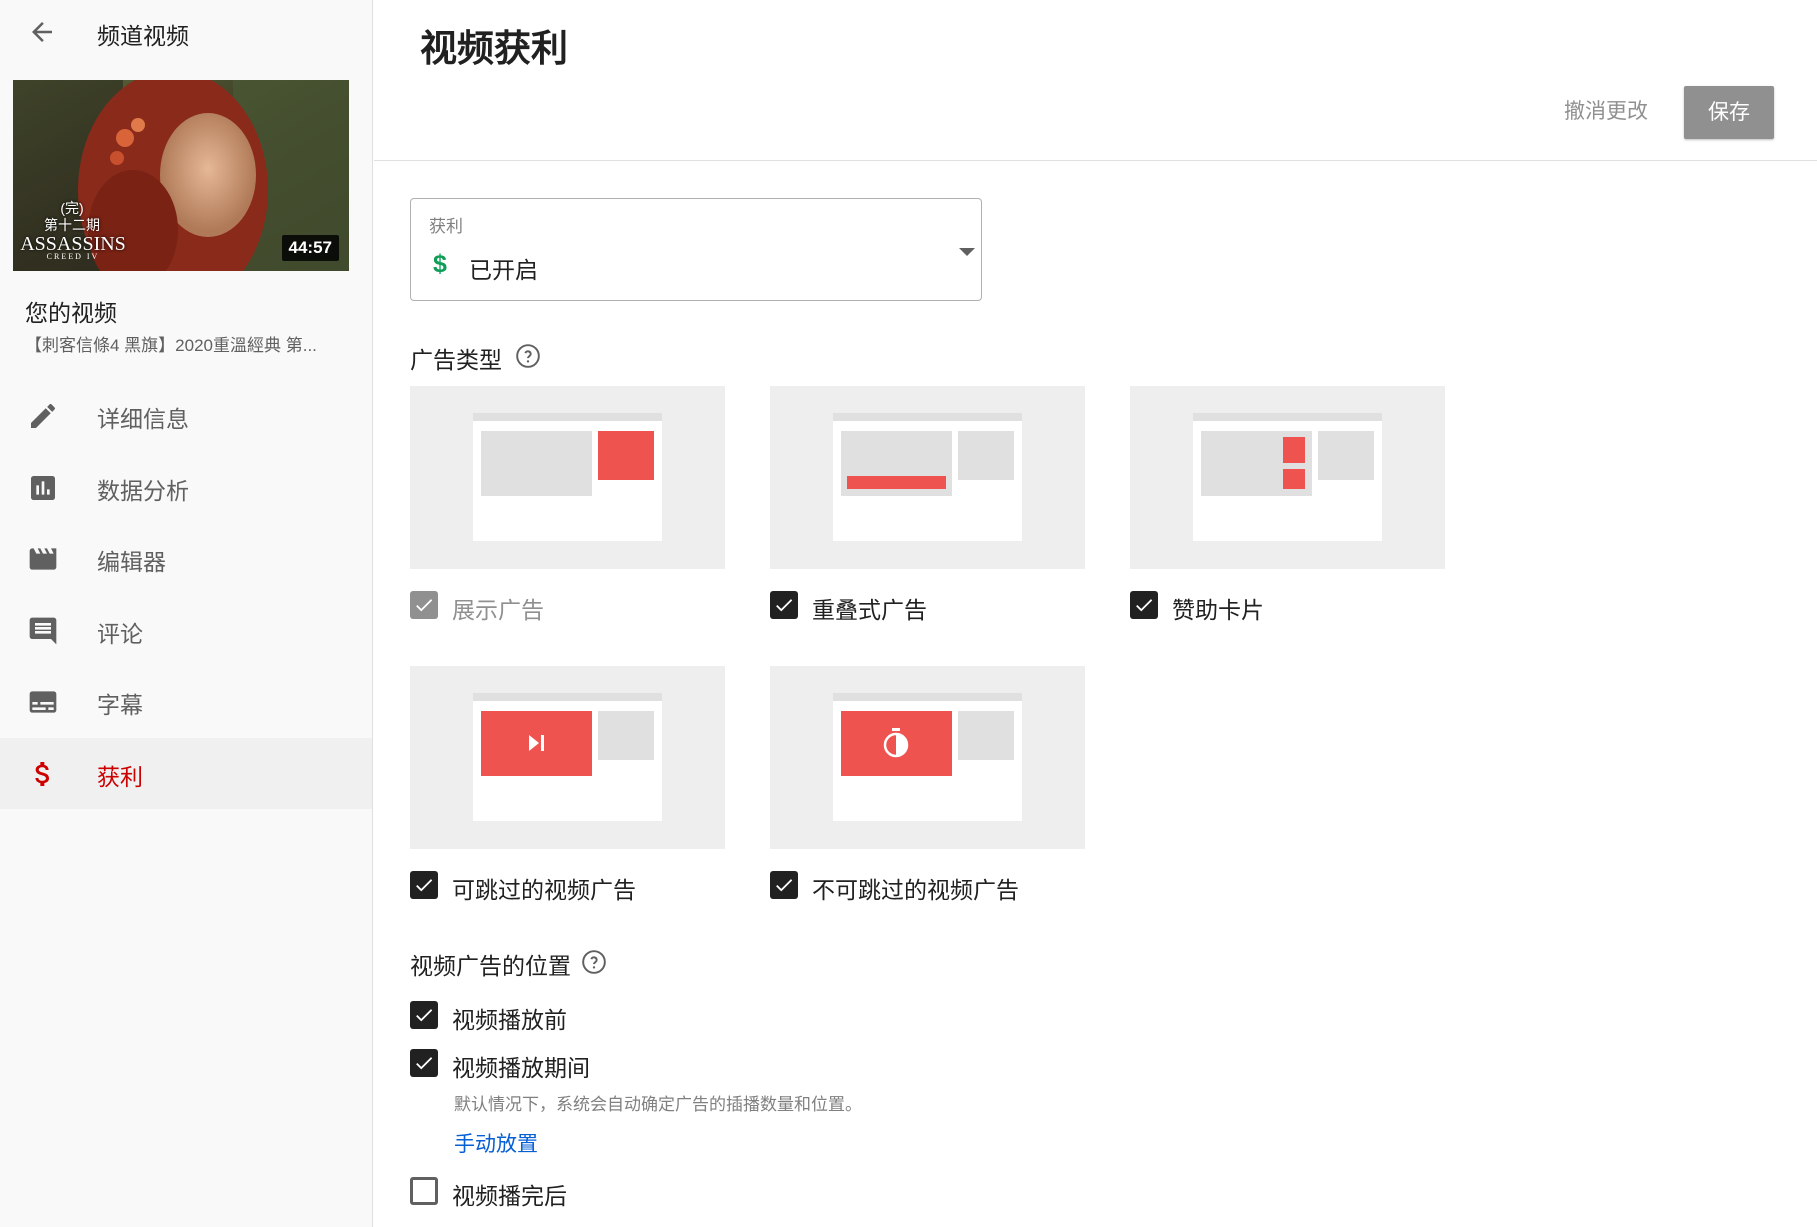  I want to click on header-divider, so click(1095, 160).